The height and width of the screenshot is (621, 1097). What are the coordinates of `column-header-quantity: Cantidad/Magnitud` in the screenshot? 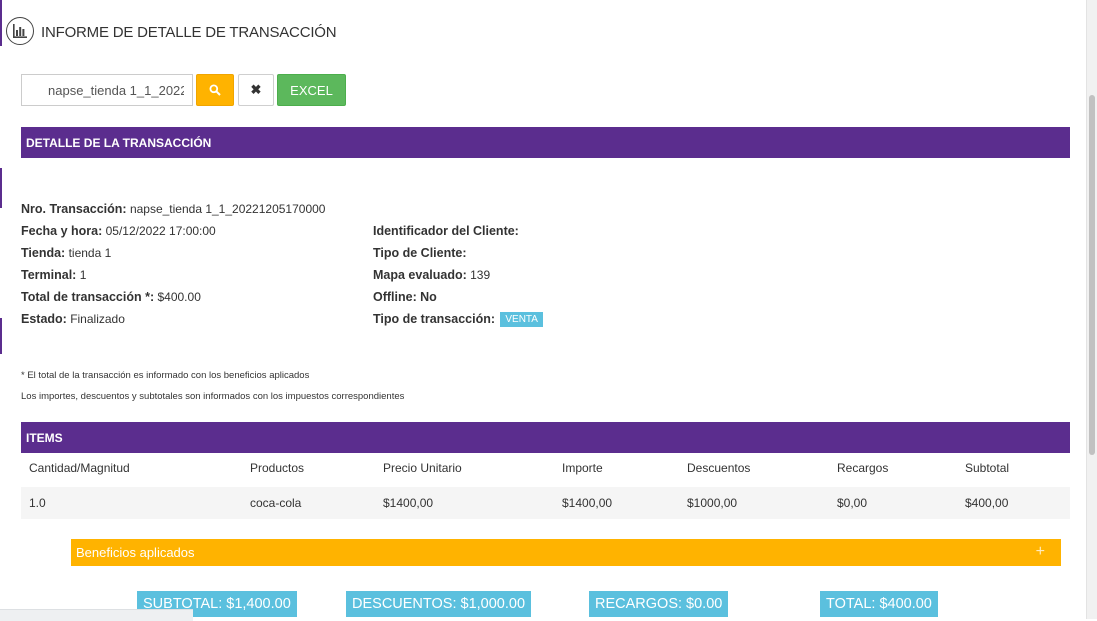 It's located at (79, 468).